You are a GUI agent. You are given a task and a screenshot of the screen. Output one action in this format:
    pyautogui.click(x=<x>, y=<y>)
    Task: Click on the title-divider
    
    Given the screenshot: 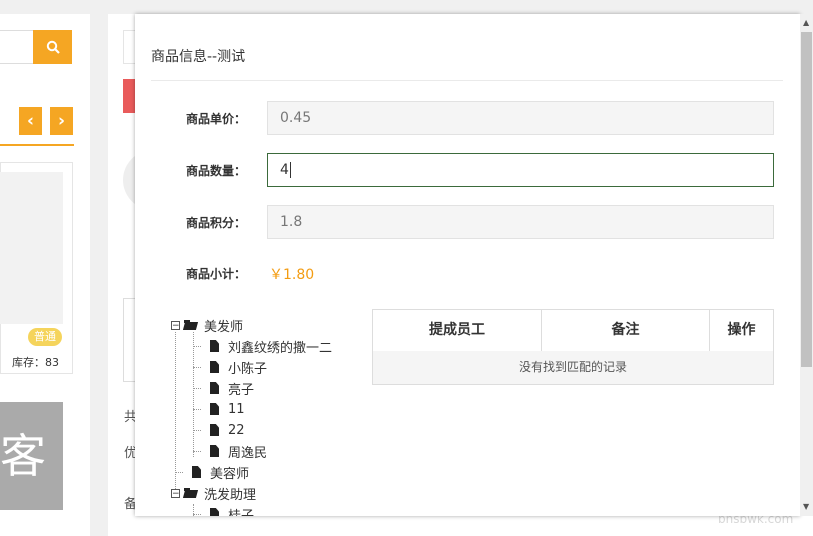 What is the action you would take?
    pyautogui.click(x=467, y=80)
    